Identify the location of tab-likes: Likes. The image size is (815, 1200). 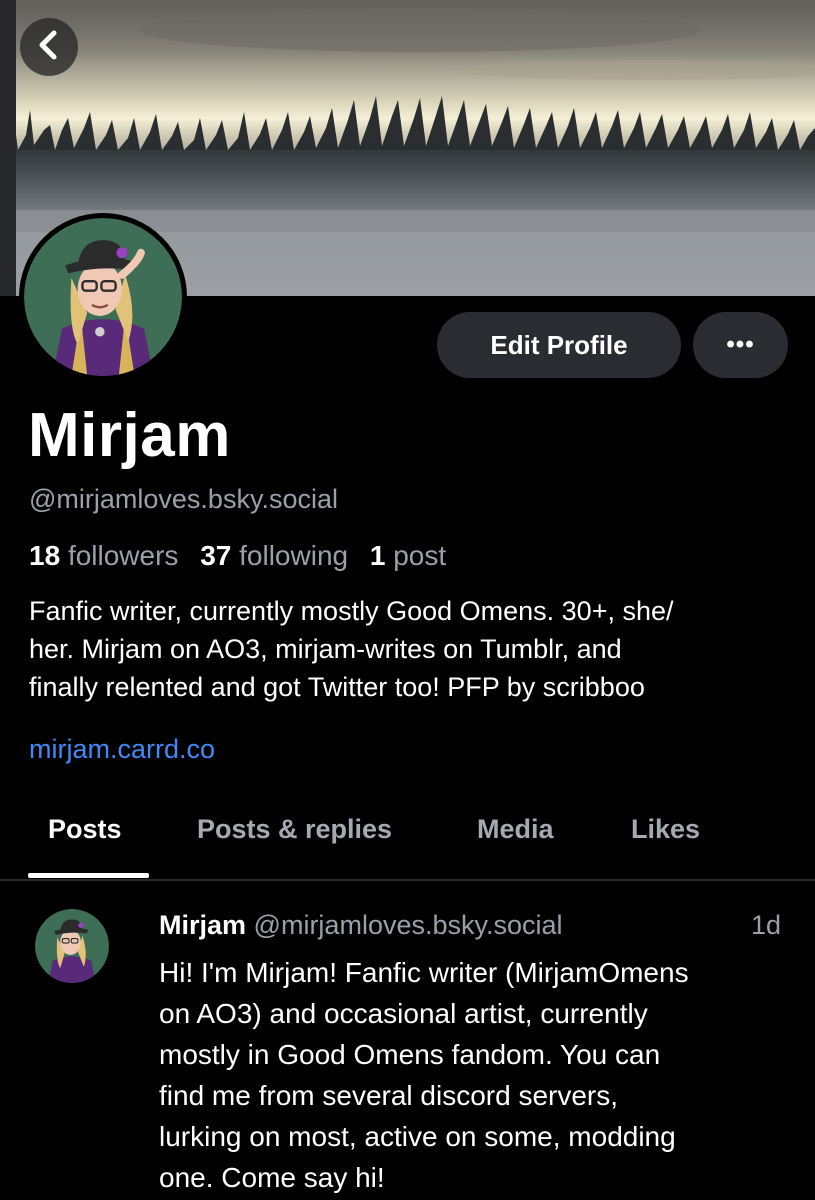
(665, 829).